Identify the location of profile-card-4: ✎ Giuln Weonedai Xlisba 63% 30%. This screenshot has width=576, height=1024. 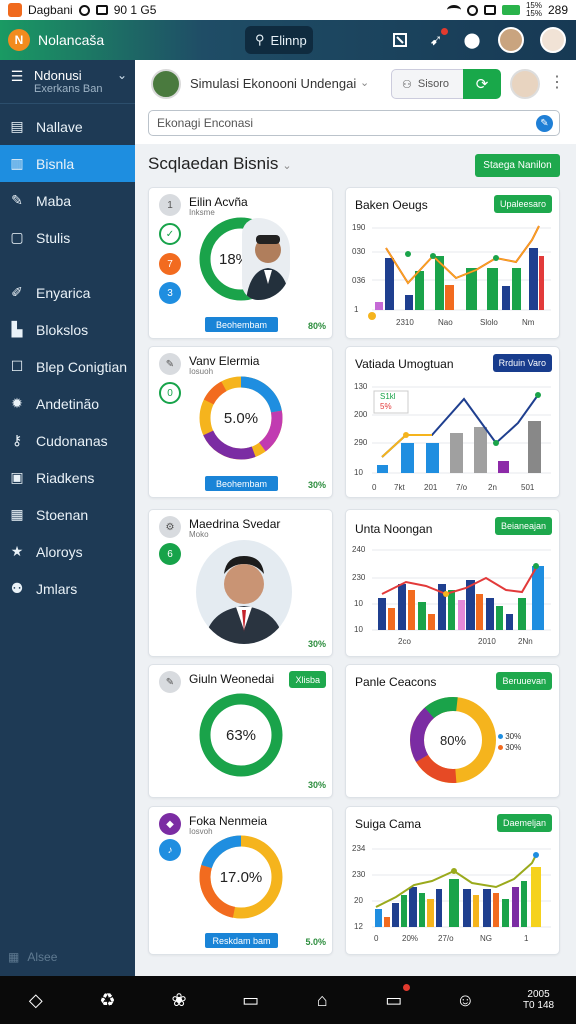
(240, 731).